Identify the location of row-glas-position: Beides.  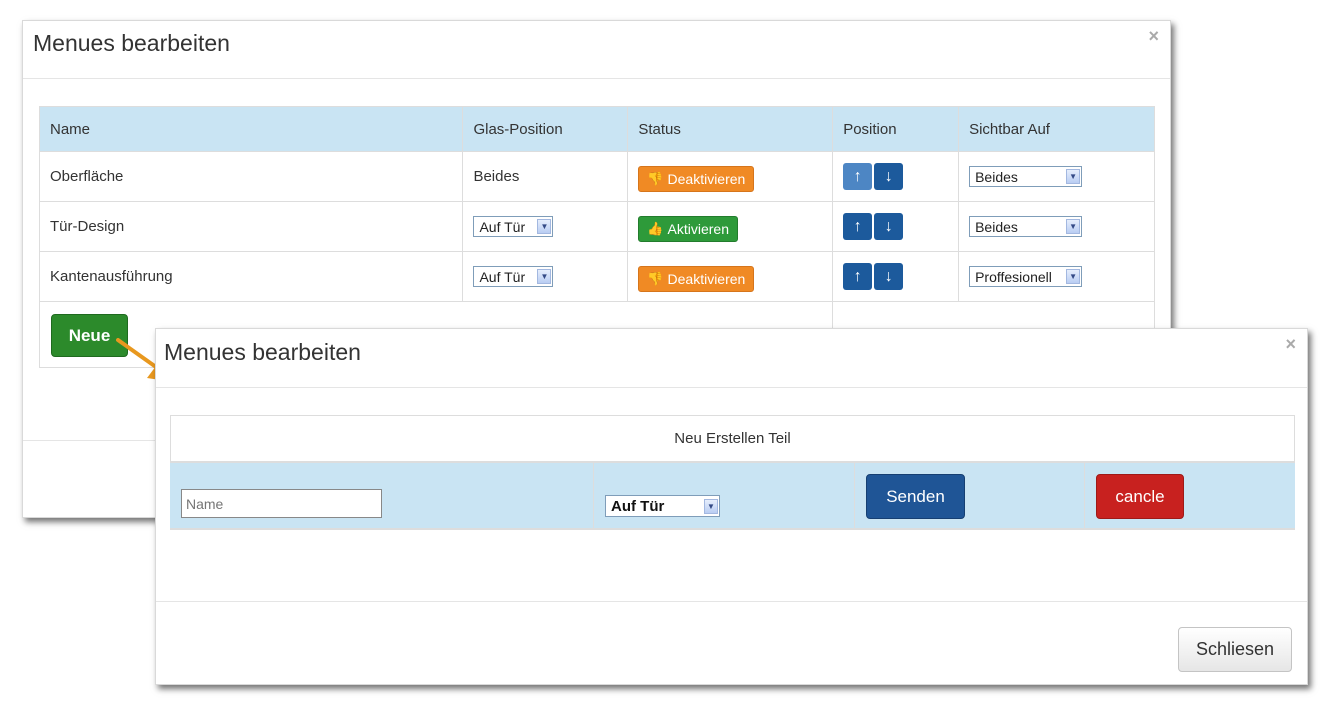
(545, 176).